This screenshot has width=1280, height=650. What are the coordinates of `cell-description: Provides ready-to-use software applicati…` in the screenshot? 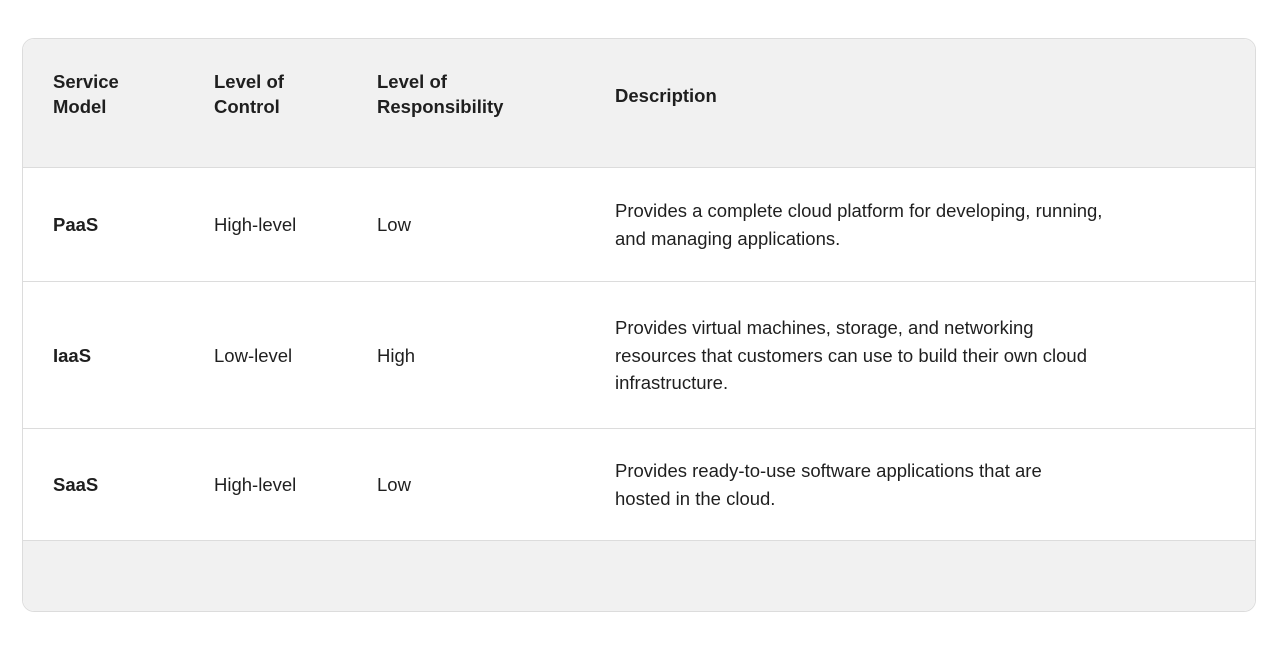 It's located at (920, 485).